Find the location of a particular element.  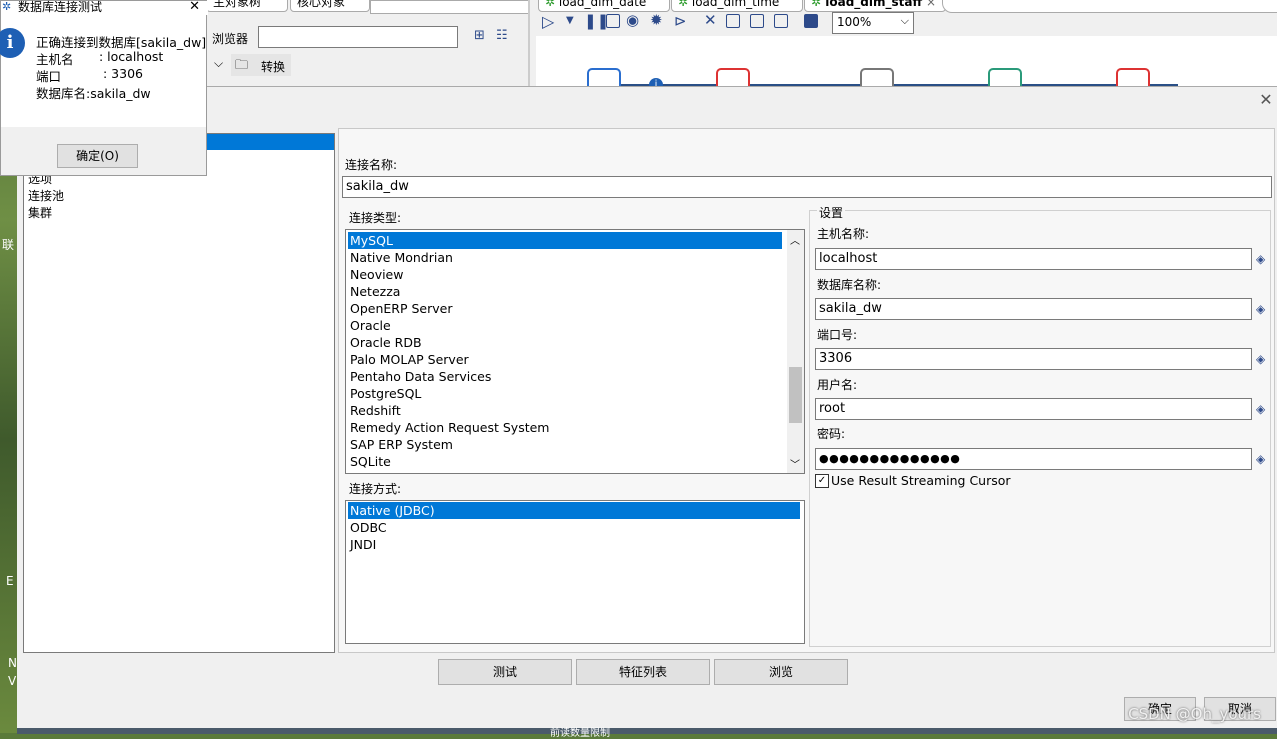

explore-db-icon is located at coordinates (781, 21).